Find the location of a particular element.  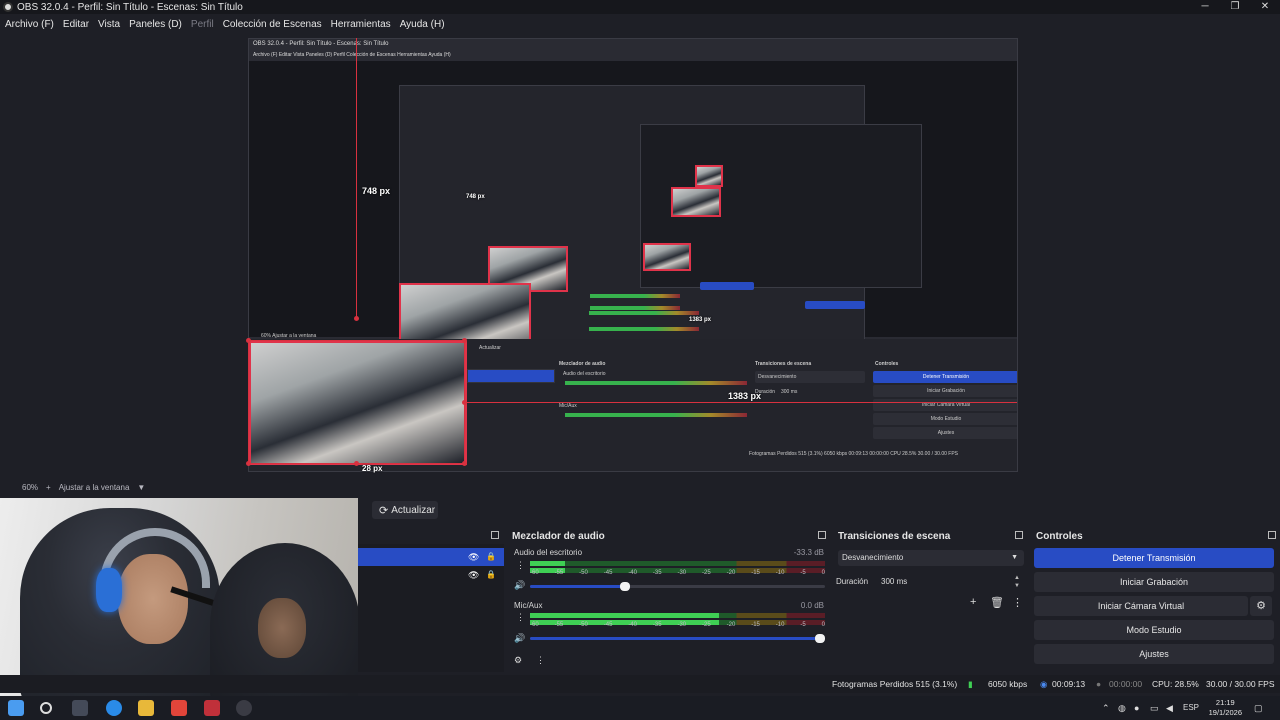

transform-handle-bl is located at coordinates (248, 463).